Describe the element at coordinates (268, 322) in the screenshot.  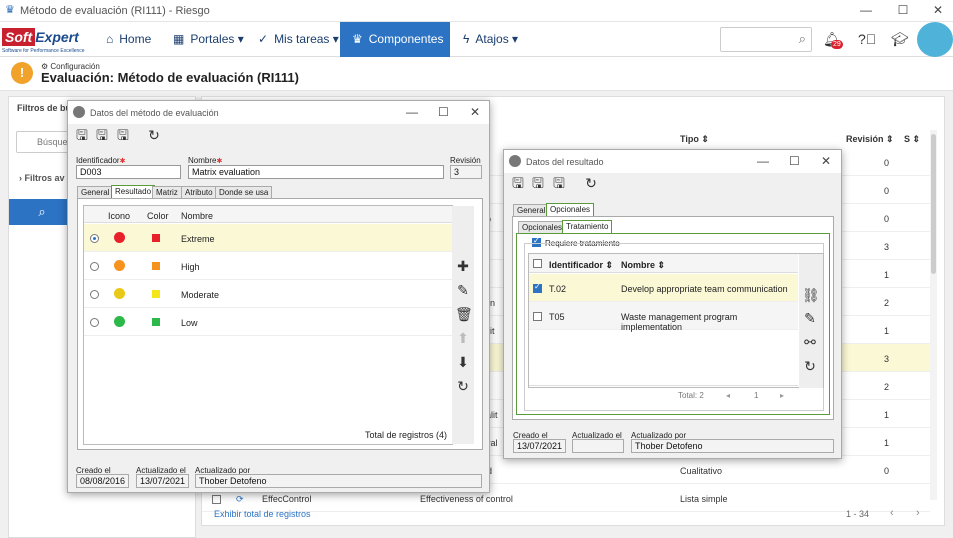
I see `list-item: Low` at that location.